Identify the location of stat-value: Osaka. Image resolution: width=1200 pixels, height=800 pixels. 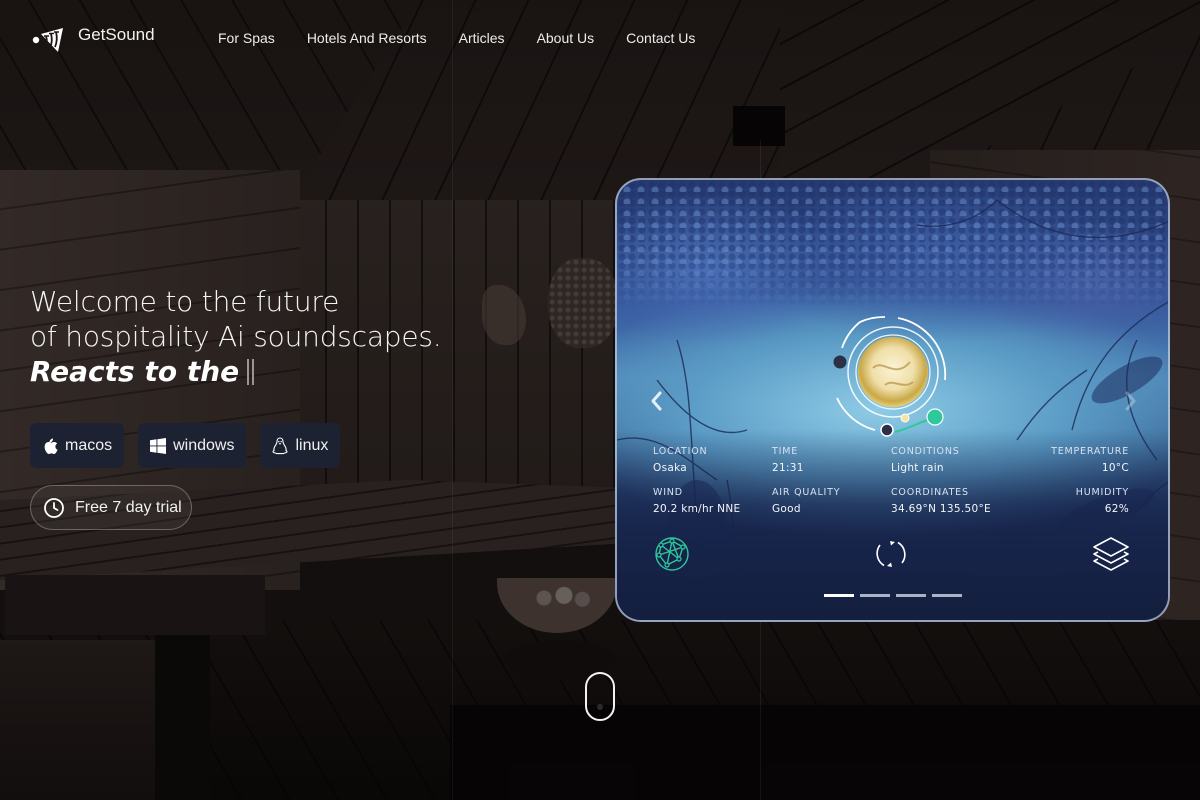
(670, 468).